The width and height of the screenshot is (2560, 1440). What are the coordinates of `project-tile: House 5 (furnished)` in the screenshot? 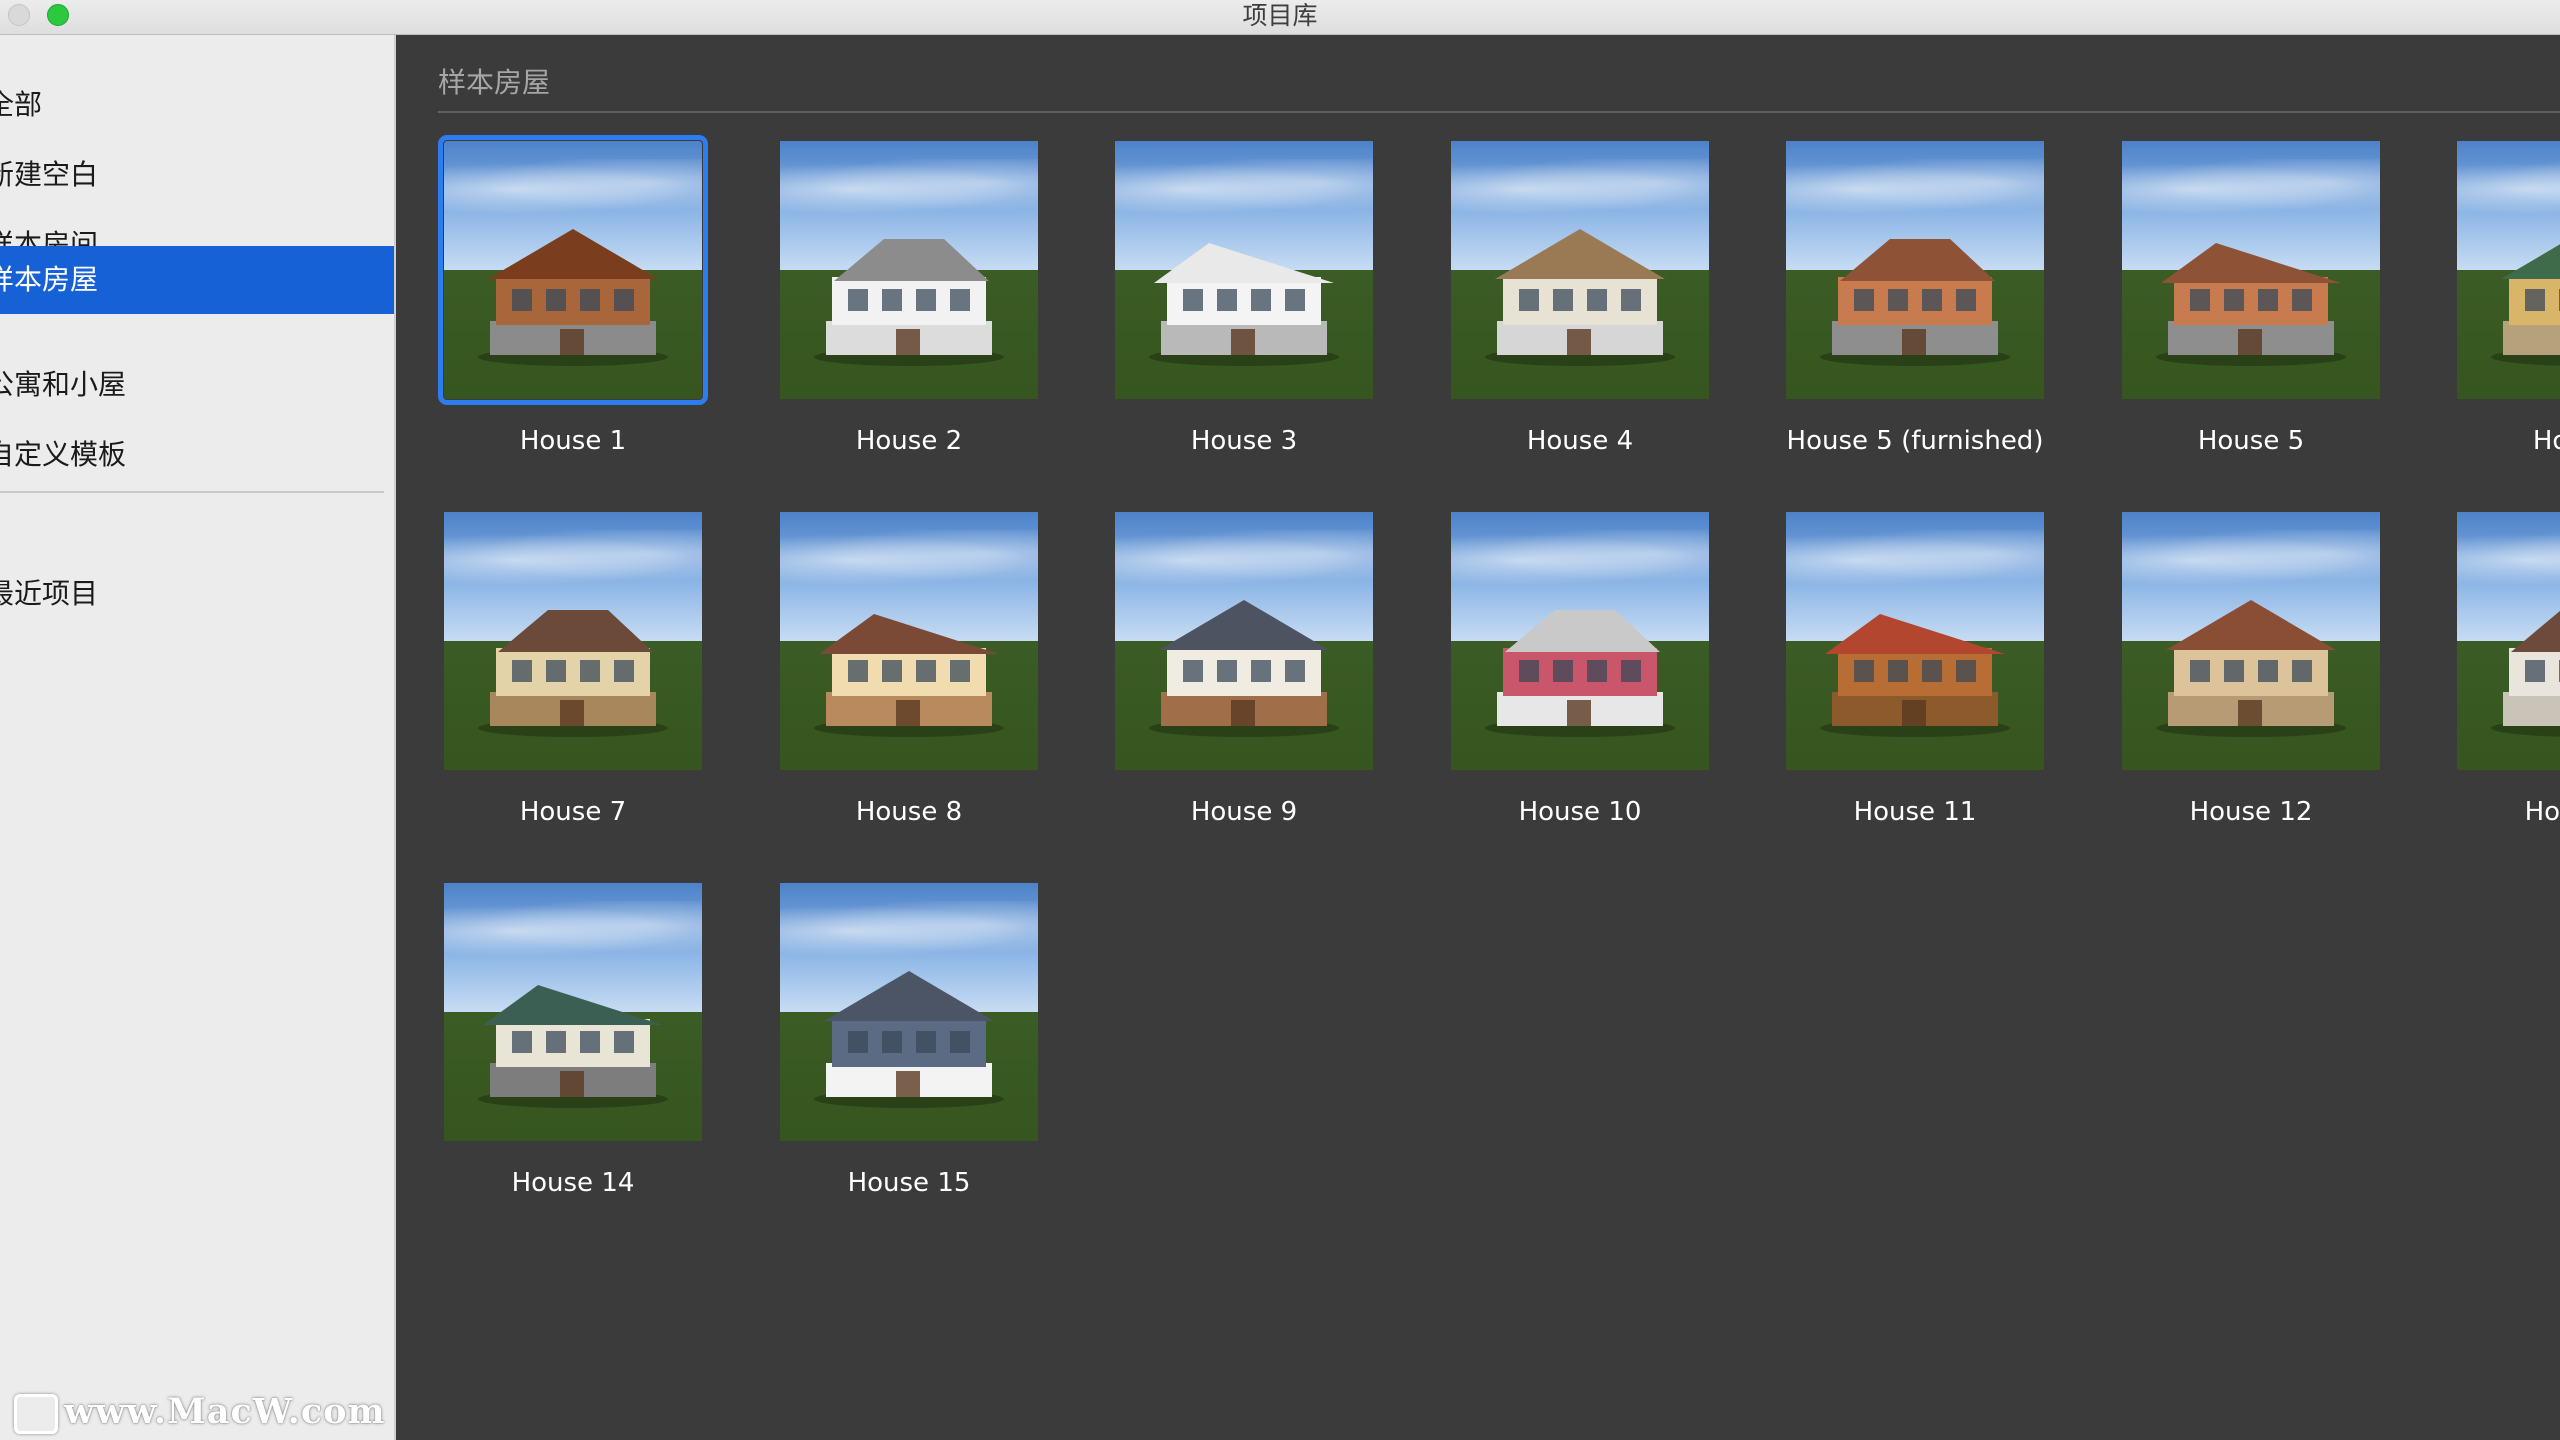 It's located at (1915, 301).